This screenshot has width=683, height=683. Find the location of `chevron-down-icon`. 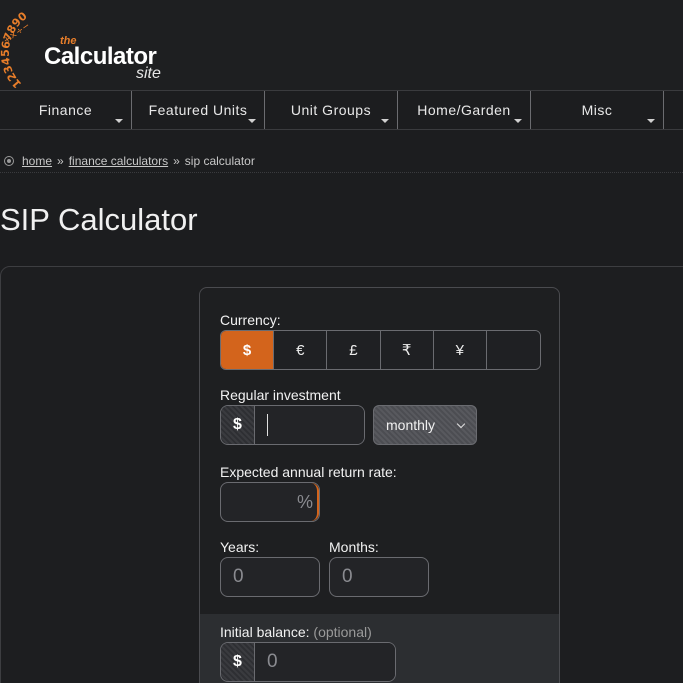

chevron-down-icon is located at coordinates (461, 424).